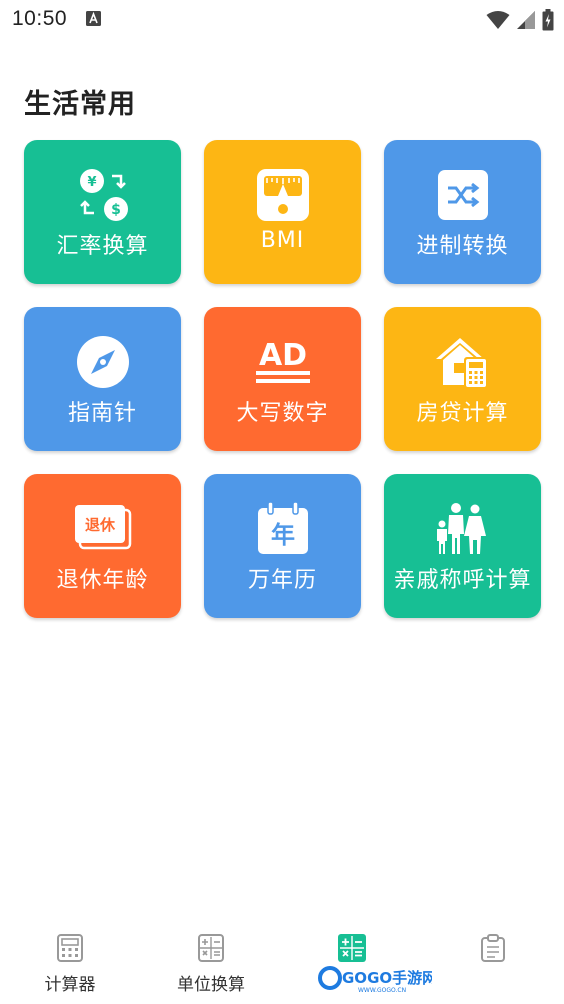  What do you see at coordinates (102, 413) in the screenshot?
I see `tile-label: 指南针` at bounding box center [102, 413].